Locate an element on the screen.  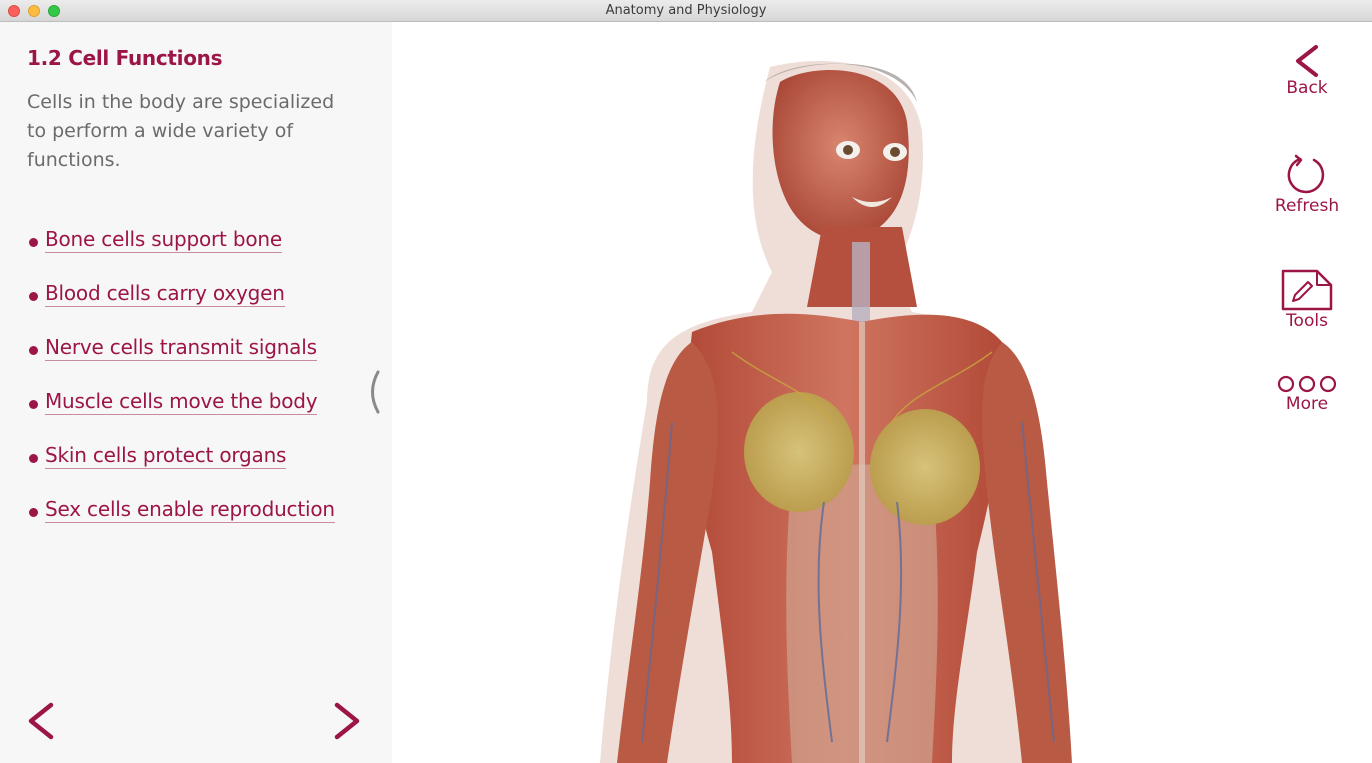
topic-link-skin-cells: Skin cells protect organs is located at coordinates (165, 456).